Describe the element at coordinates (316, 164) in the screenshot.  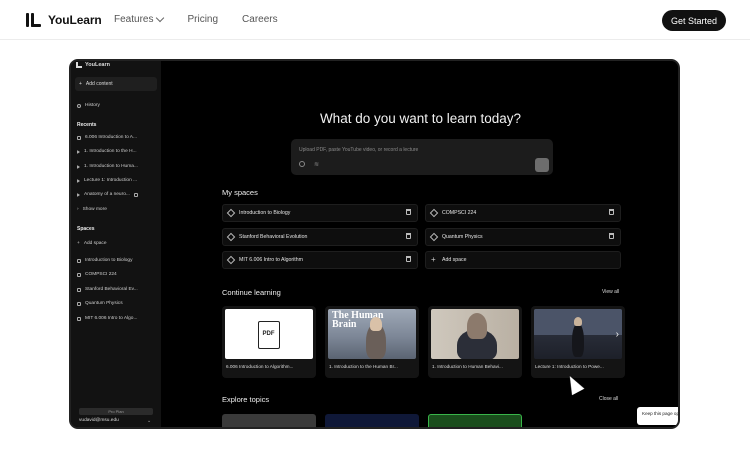
I see `microphone-wave-icon: ≋` at that location.